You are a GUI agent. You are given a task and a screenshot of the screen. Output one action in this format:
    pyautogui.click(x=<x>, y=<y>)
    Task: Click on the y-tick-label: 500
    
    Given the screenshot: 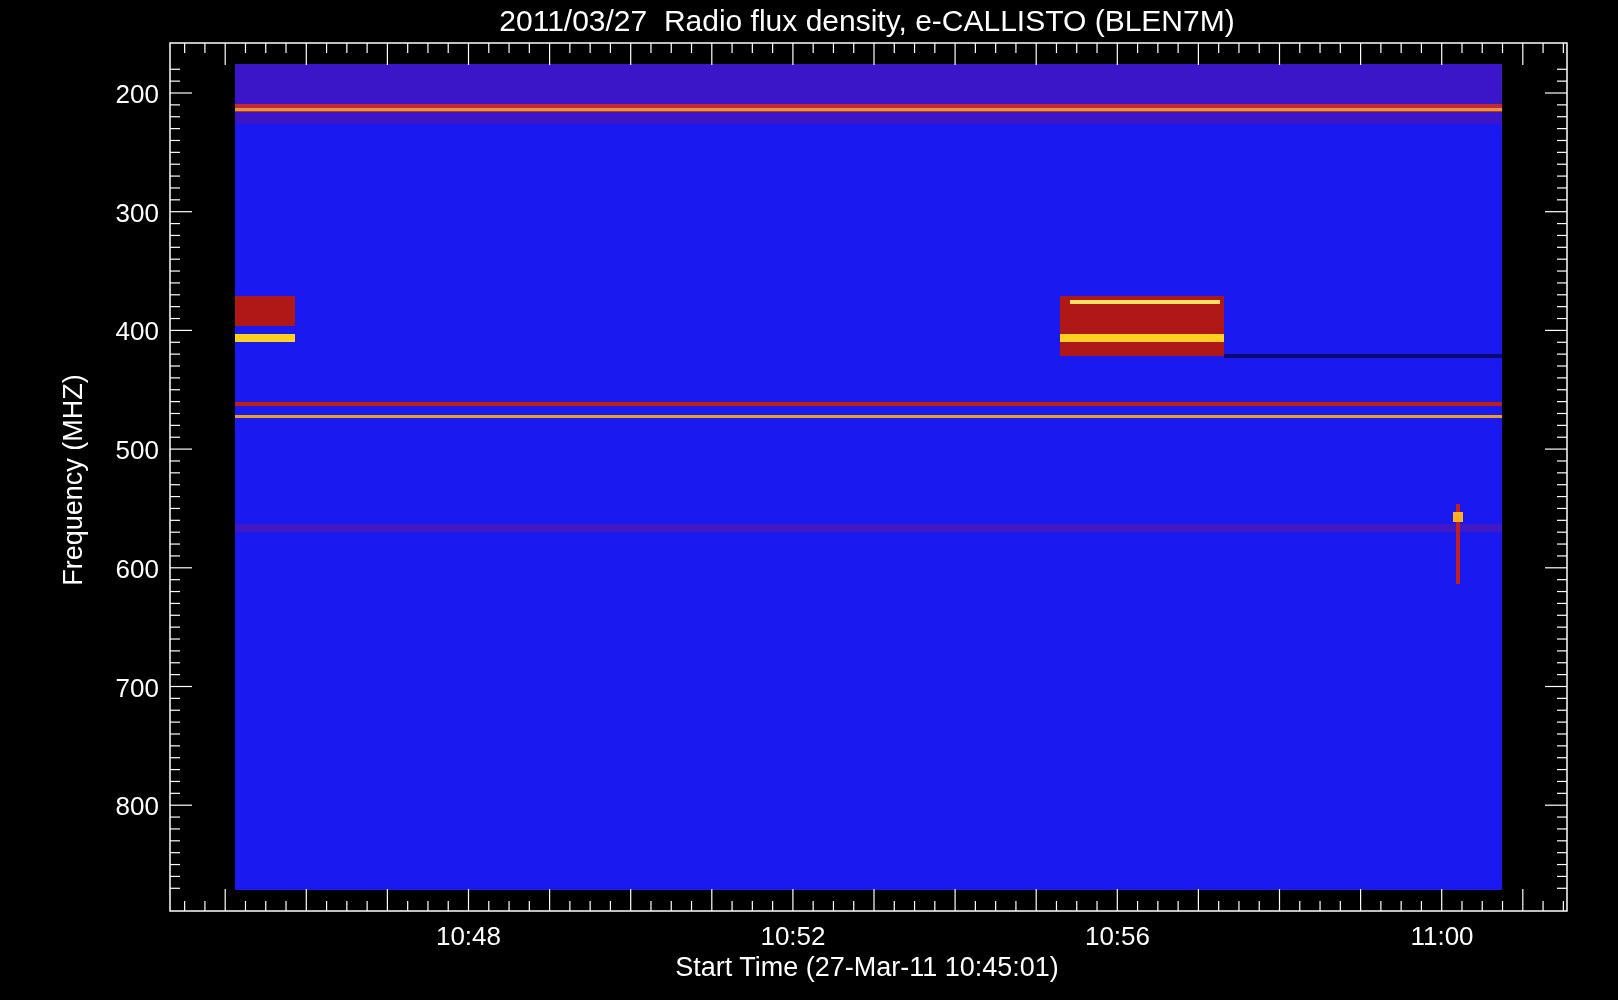 What is the action you would take?
    pyautogui.click(x=137, y=450)
    